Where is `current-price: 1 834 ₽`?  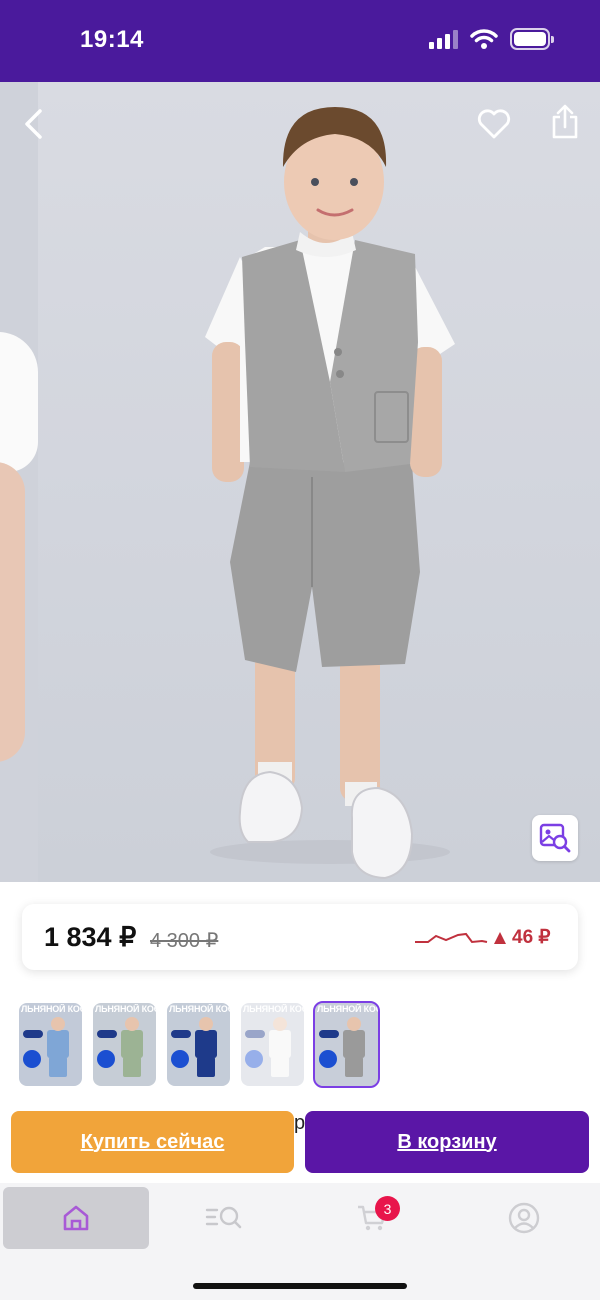 current-price: 1 834 ₽ is located at coordinates (90, 937).